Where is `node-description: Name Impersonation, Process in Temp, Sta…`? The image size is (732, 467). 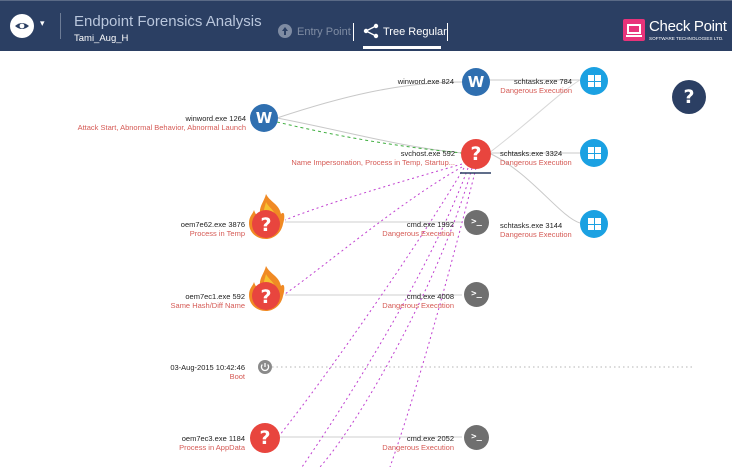
node-description: Name Impersonation, Process in Temp, Sta… is located at coordinates (373, 162).